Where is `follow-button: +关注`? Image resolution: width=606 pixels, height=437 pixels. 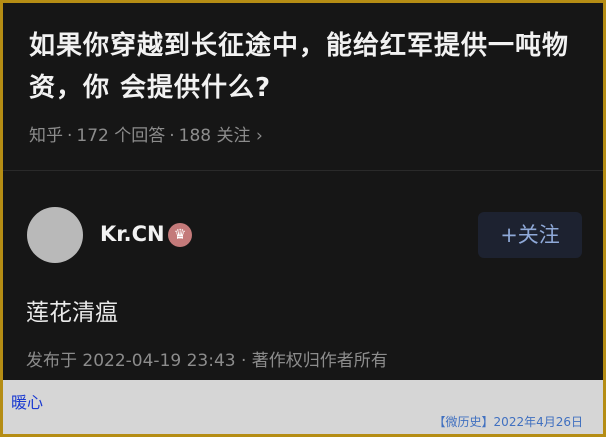 follow-button: +关注 is located at coordinates (530, 235).